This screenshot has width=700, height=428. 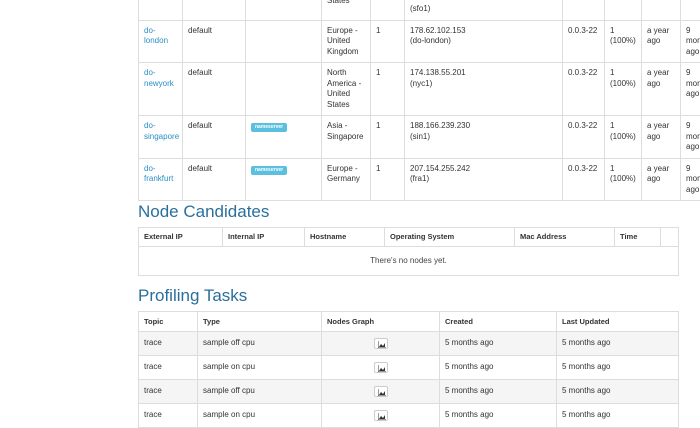 I want to click on column-header: Topic, so click(x=168, y=322).